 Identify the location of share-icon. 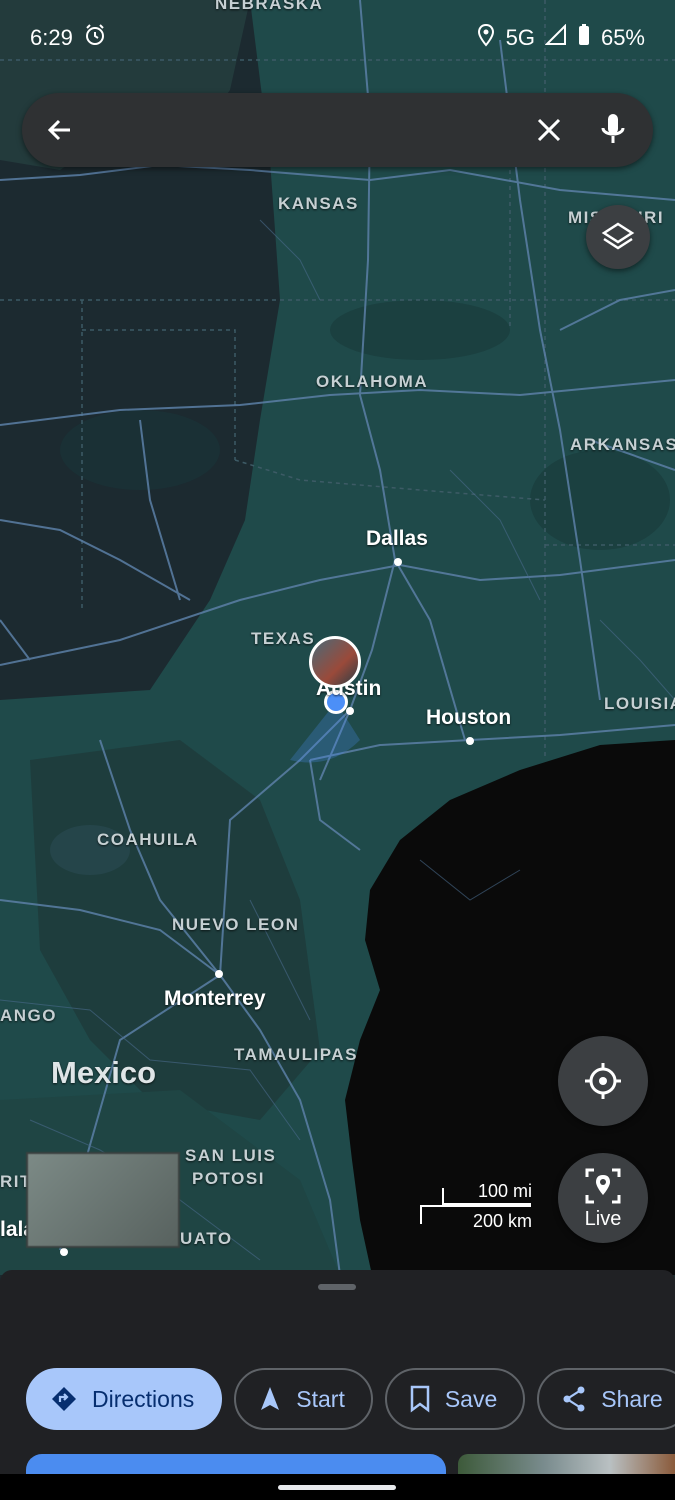
(574, 1399).